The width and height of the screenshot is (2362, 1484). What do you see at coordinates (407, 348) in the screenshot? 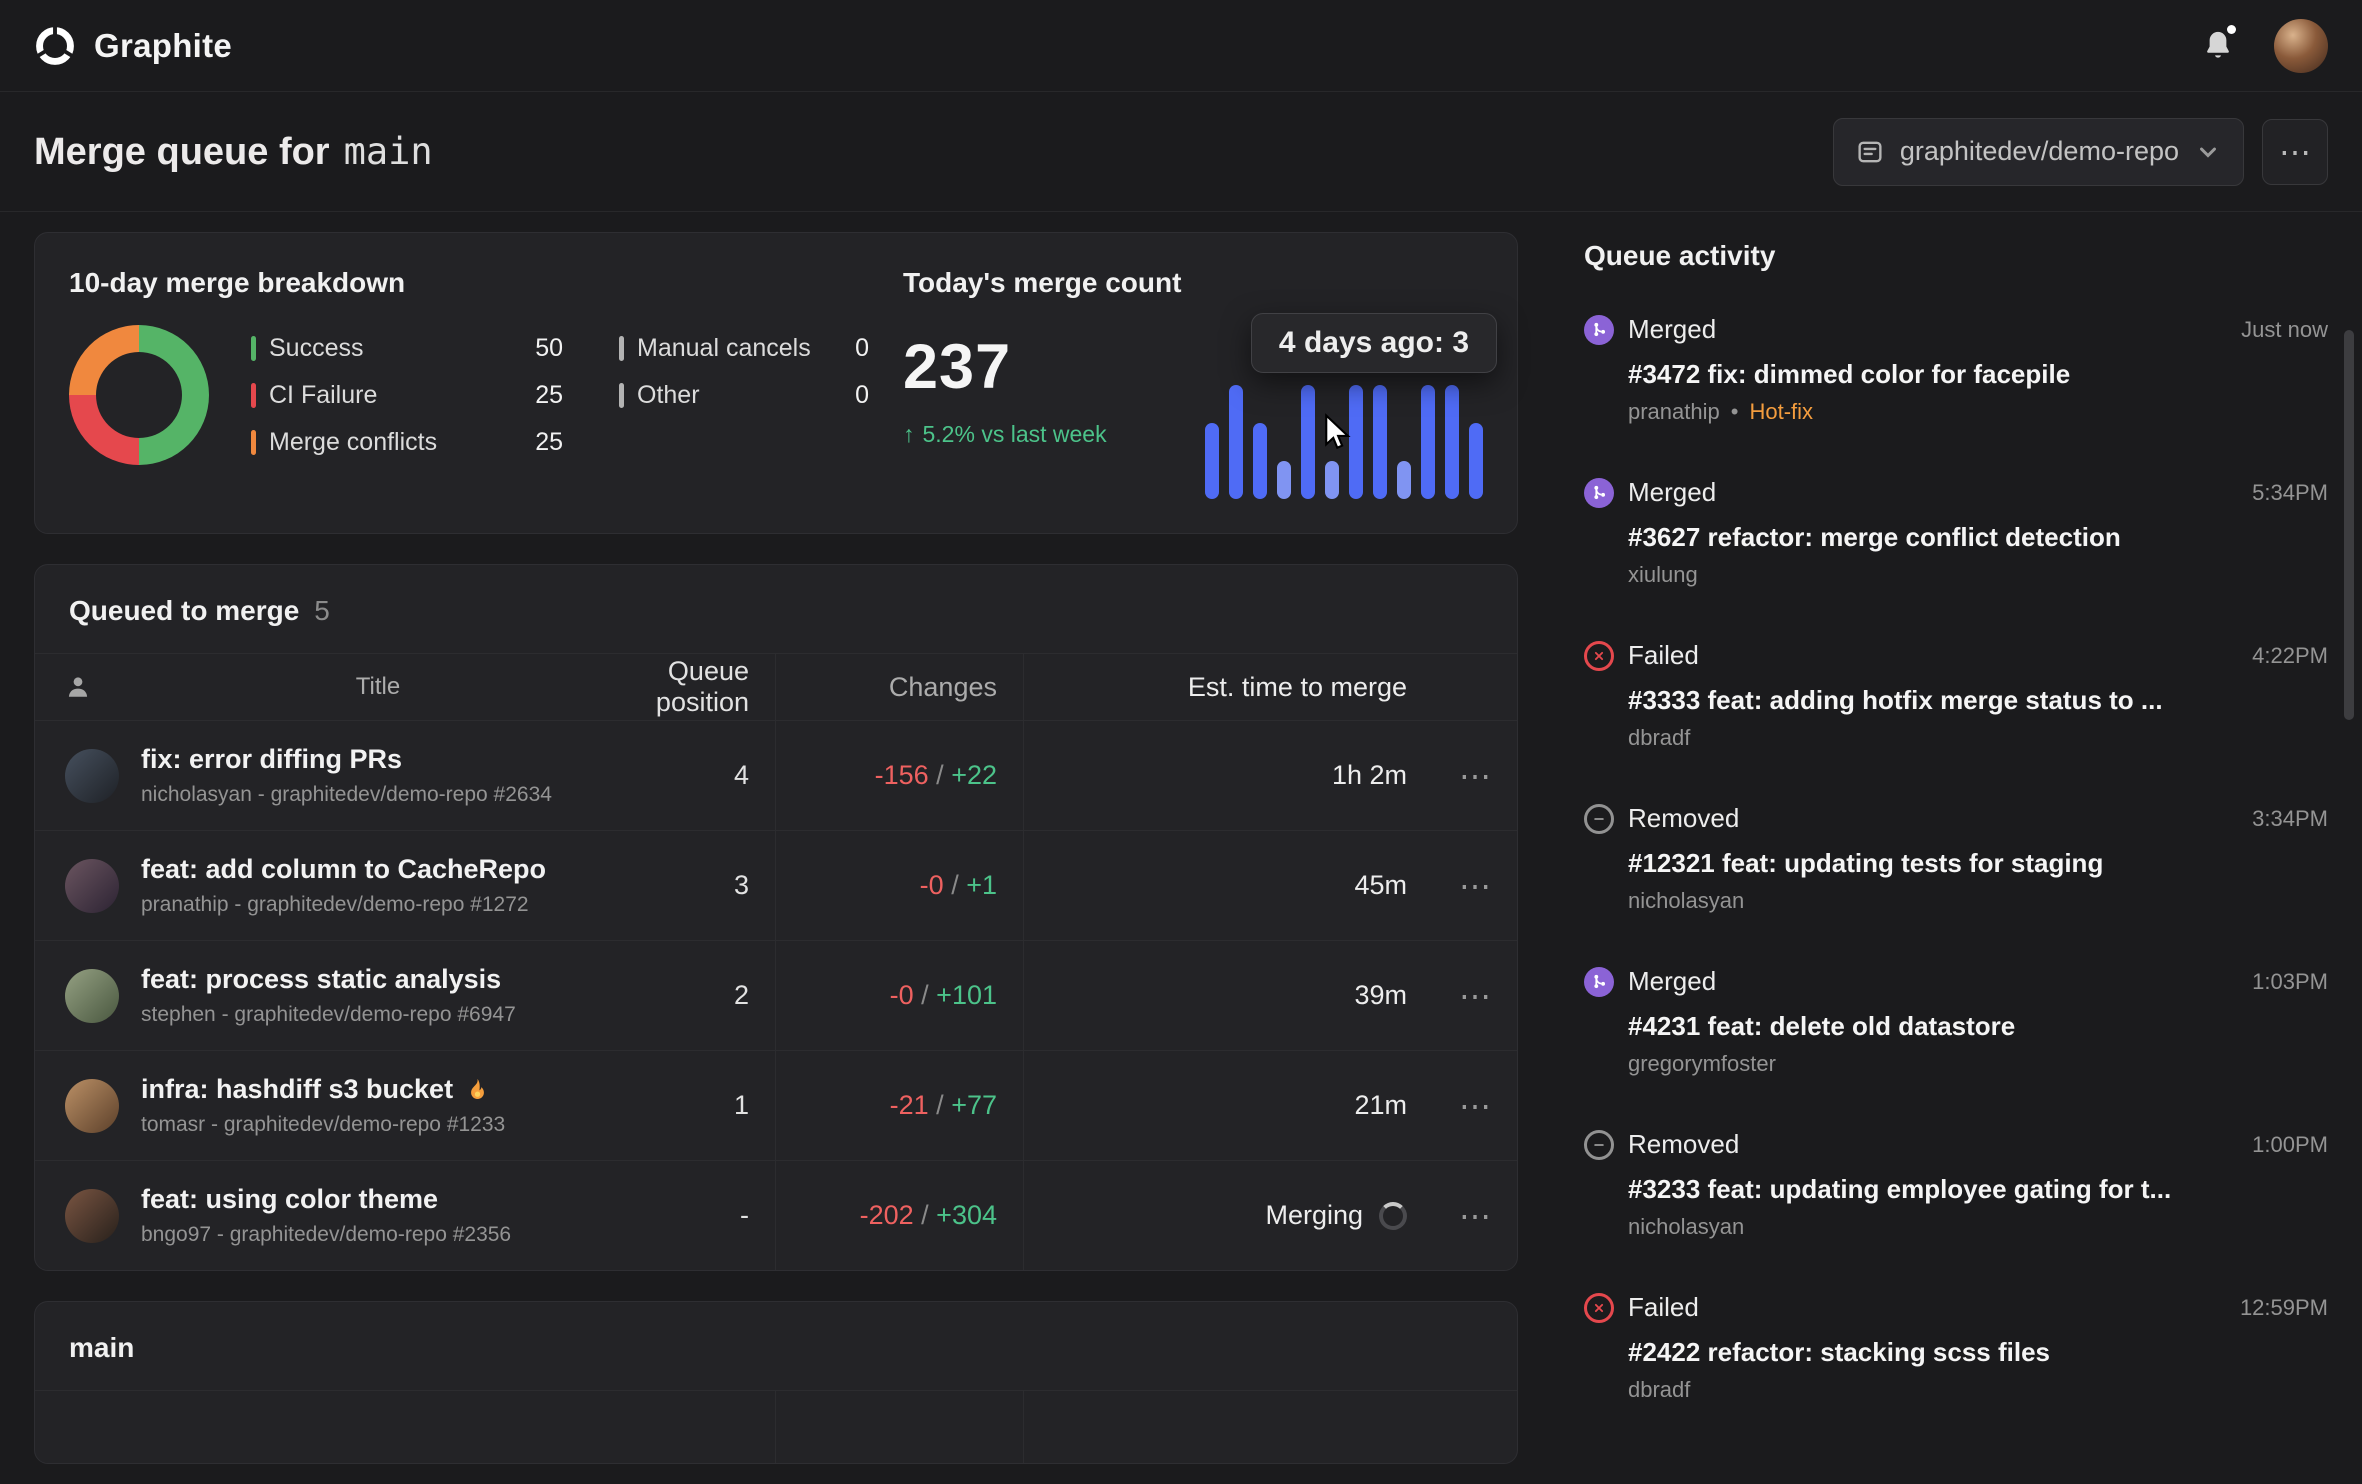
I see `legend-item: Success 50` at bounding box center [407, 348].